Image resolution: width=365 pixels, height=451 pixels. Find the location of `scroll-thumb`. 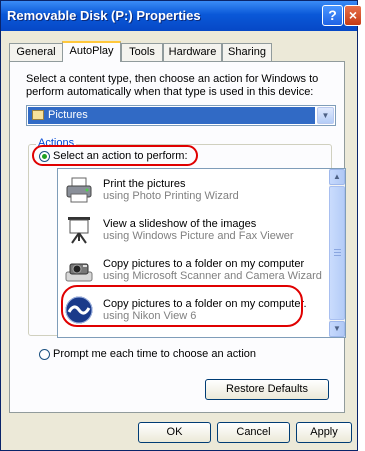

scroll-thumb is located at coordinates (337, 253).